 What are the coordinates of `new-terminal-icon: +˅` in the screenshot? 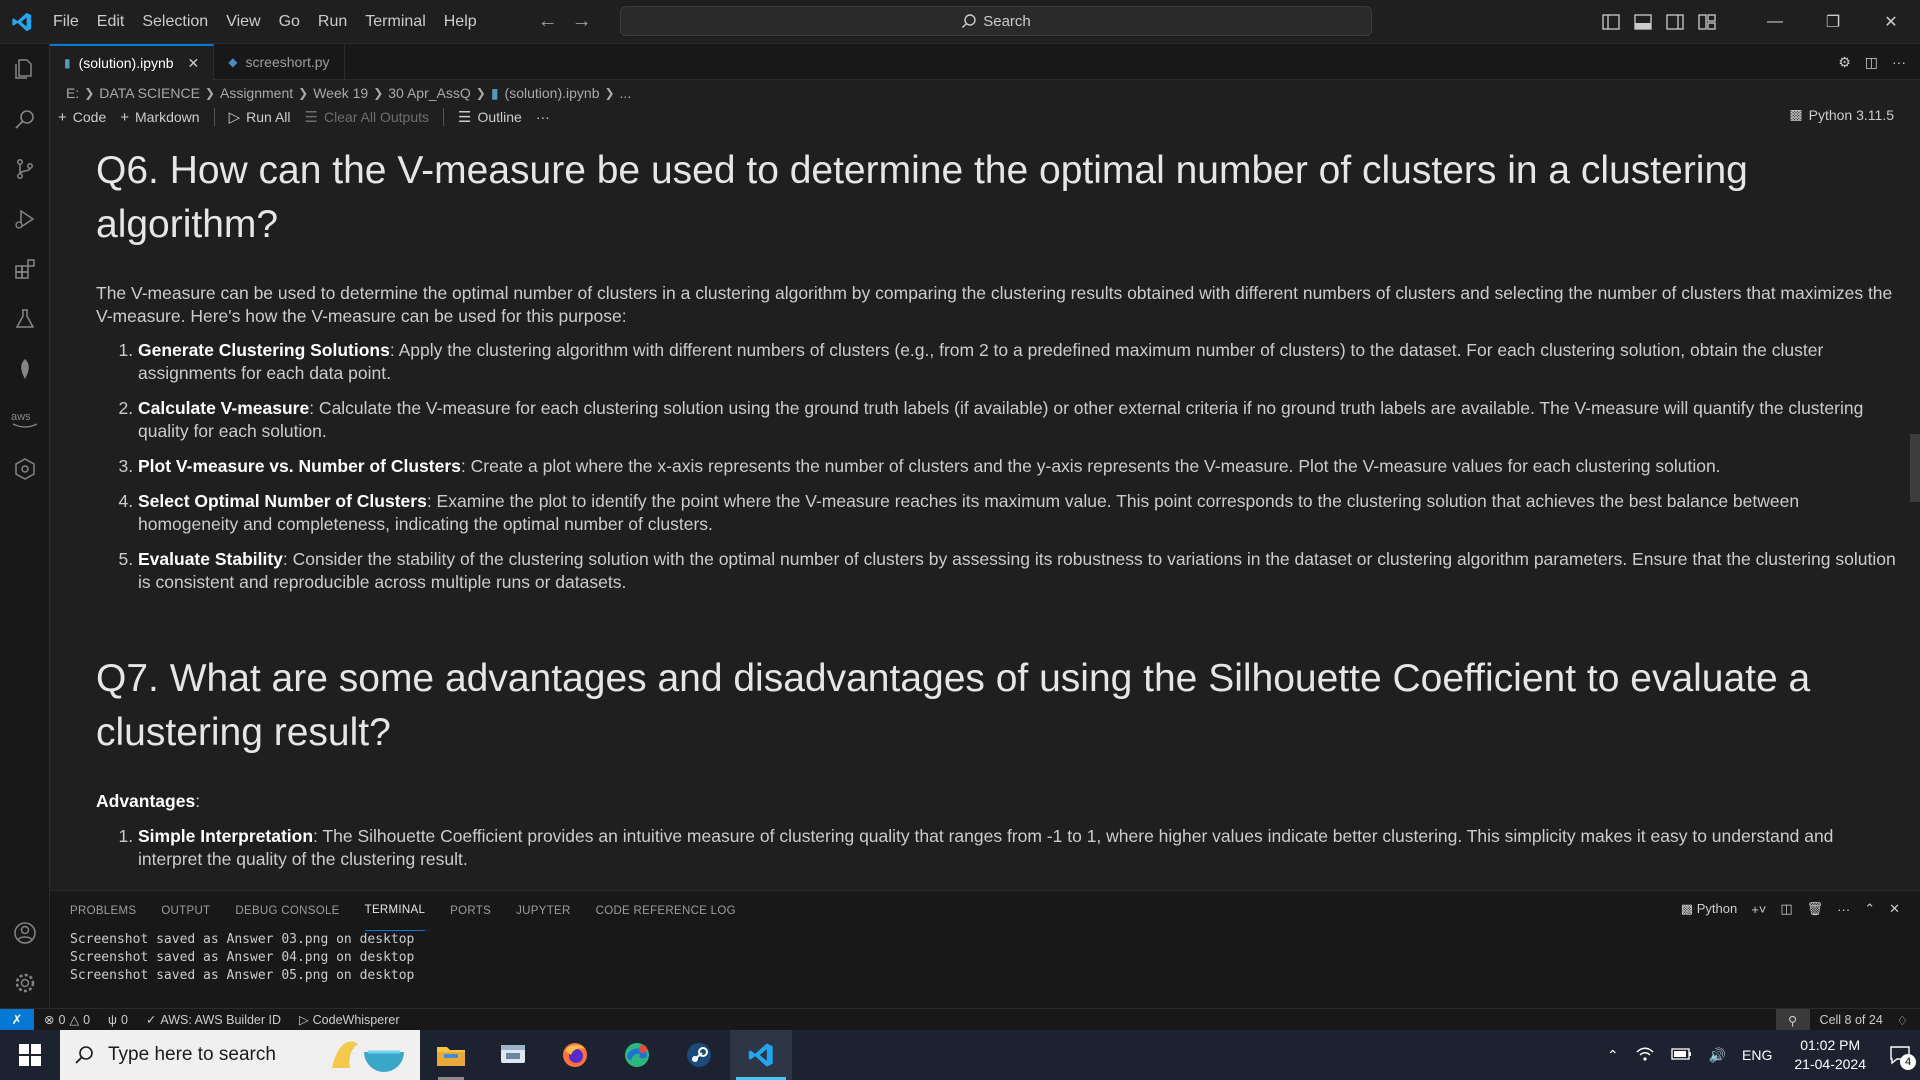 It's located at (1758, 909).